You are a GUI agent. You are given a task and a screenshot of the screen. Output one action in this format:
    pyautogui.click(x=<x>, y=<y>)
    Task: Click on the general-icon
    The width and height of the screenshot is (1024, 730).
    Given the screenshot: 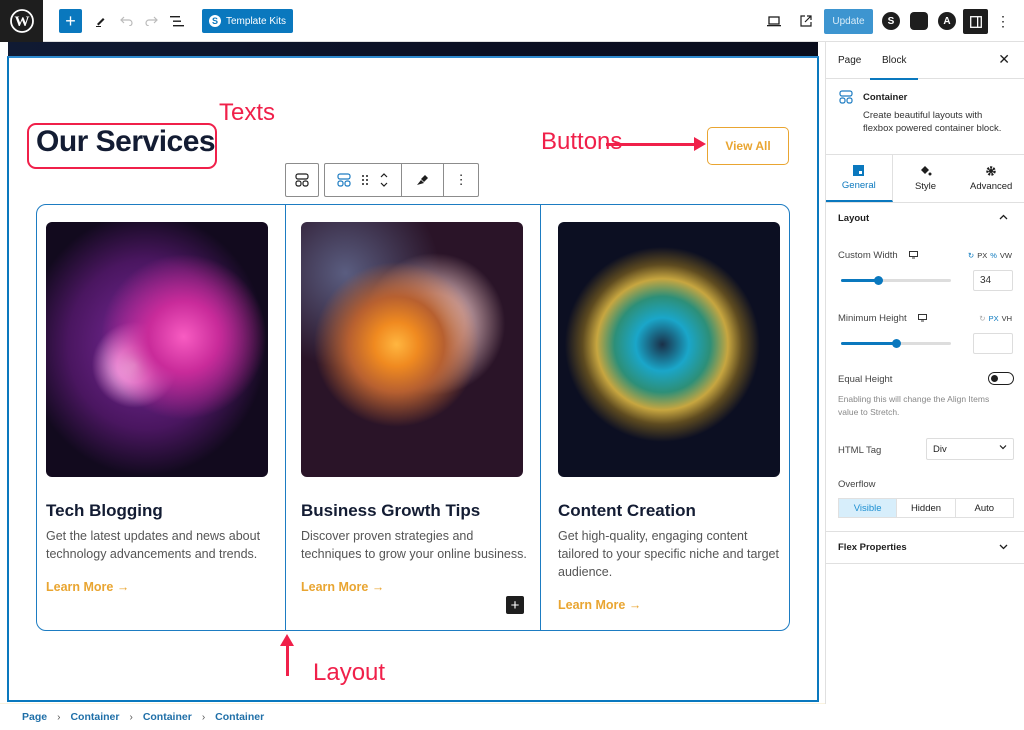 What is the action you would take?
    pyautogui.click(x=859, y=170)
    